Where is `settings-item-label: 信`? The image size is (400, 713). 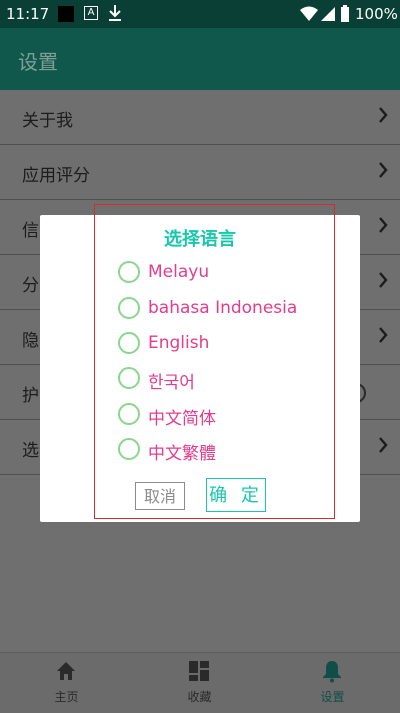
settings-item-label: 信 is located at coordinates (30, 231).